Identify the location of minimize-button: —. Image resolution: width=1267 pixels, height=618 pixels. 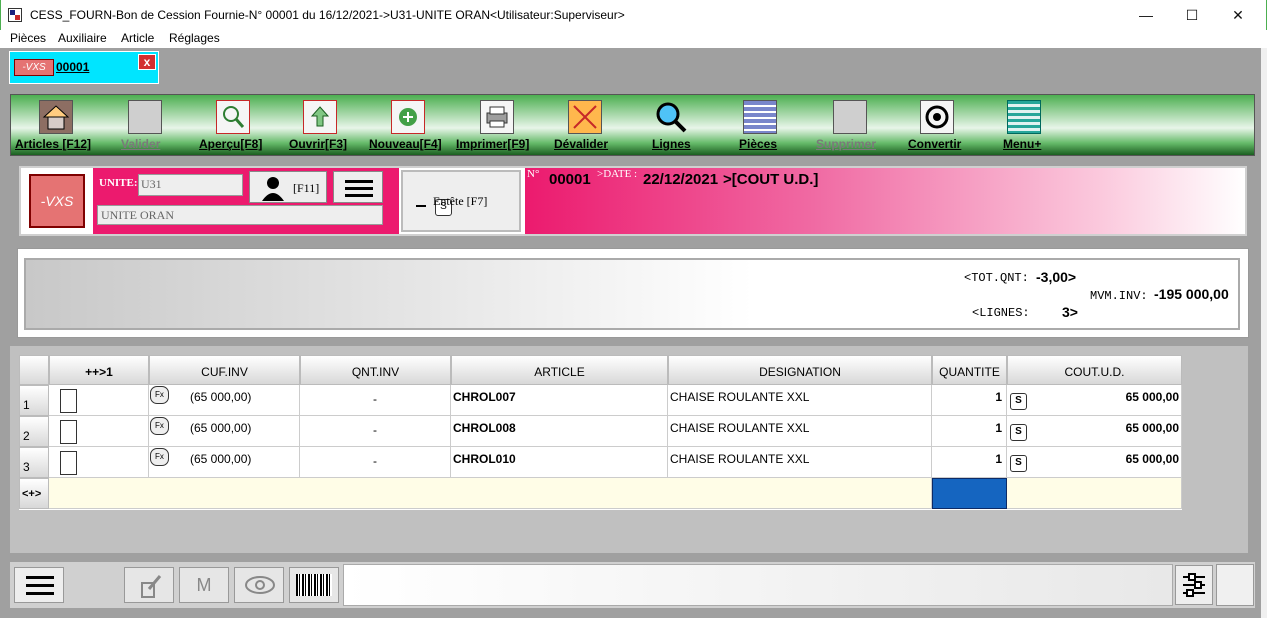
(1146, 15).